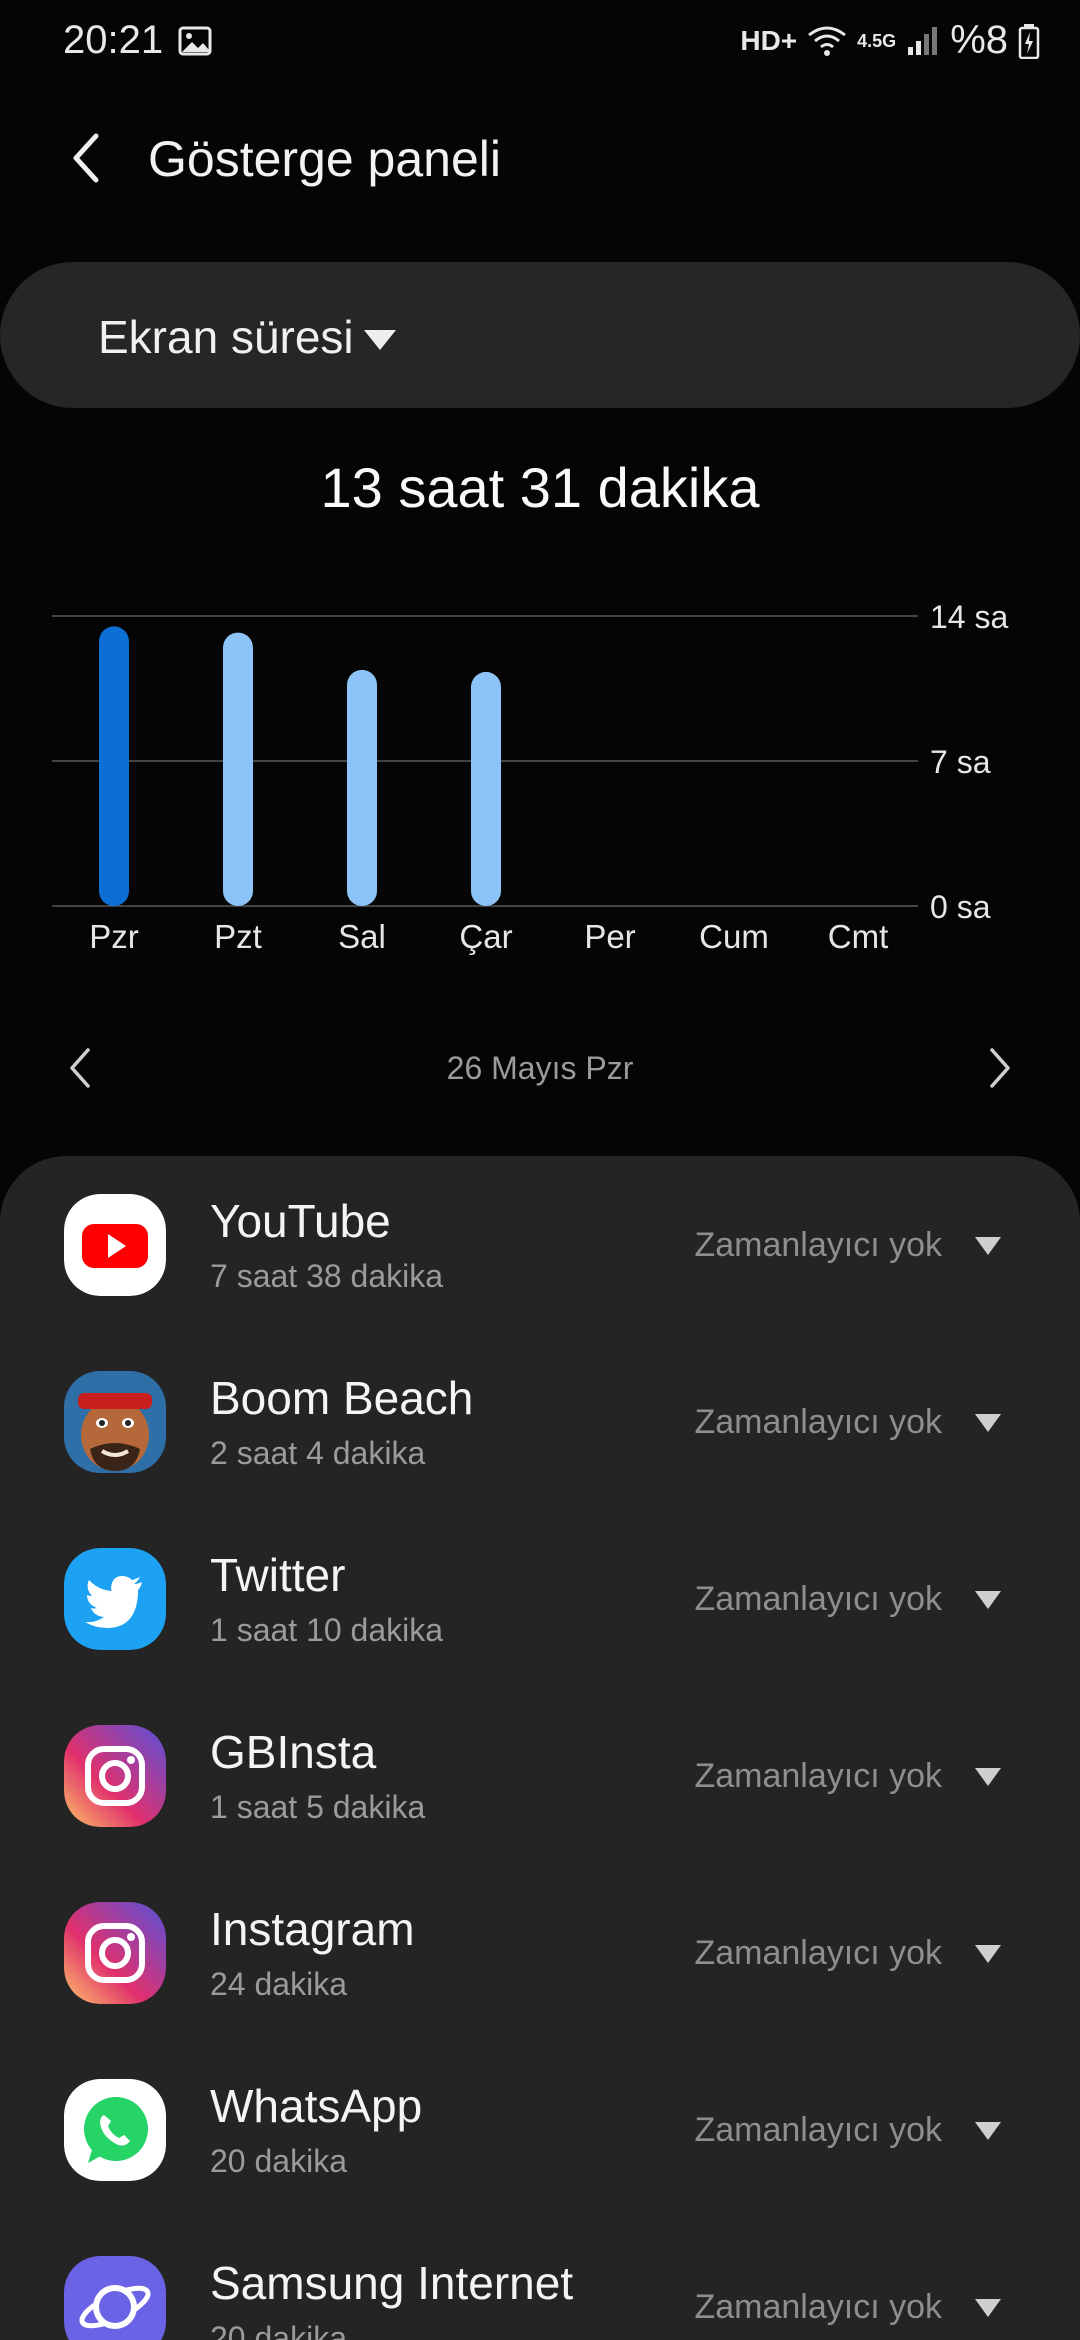 This screenshot has height=2340, width=1080. I want to click on y-tick-label: 14 sa, so click(969, 617).